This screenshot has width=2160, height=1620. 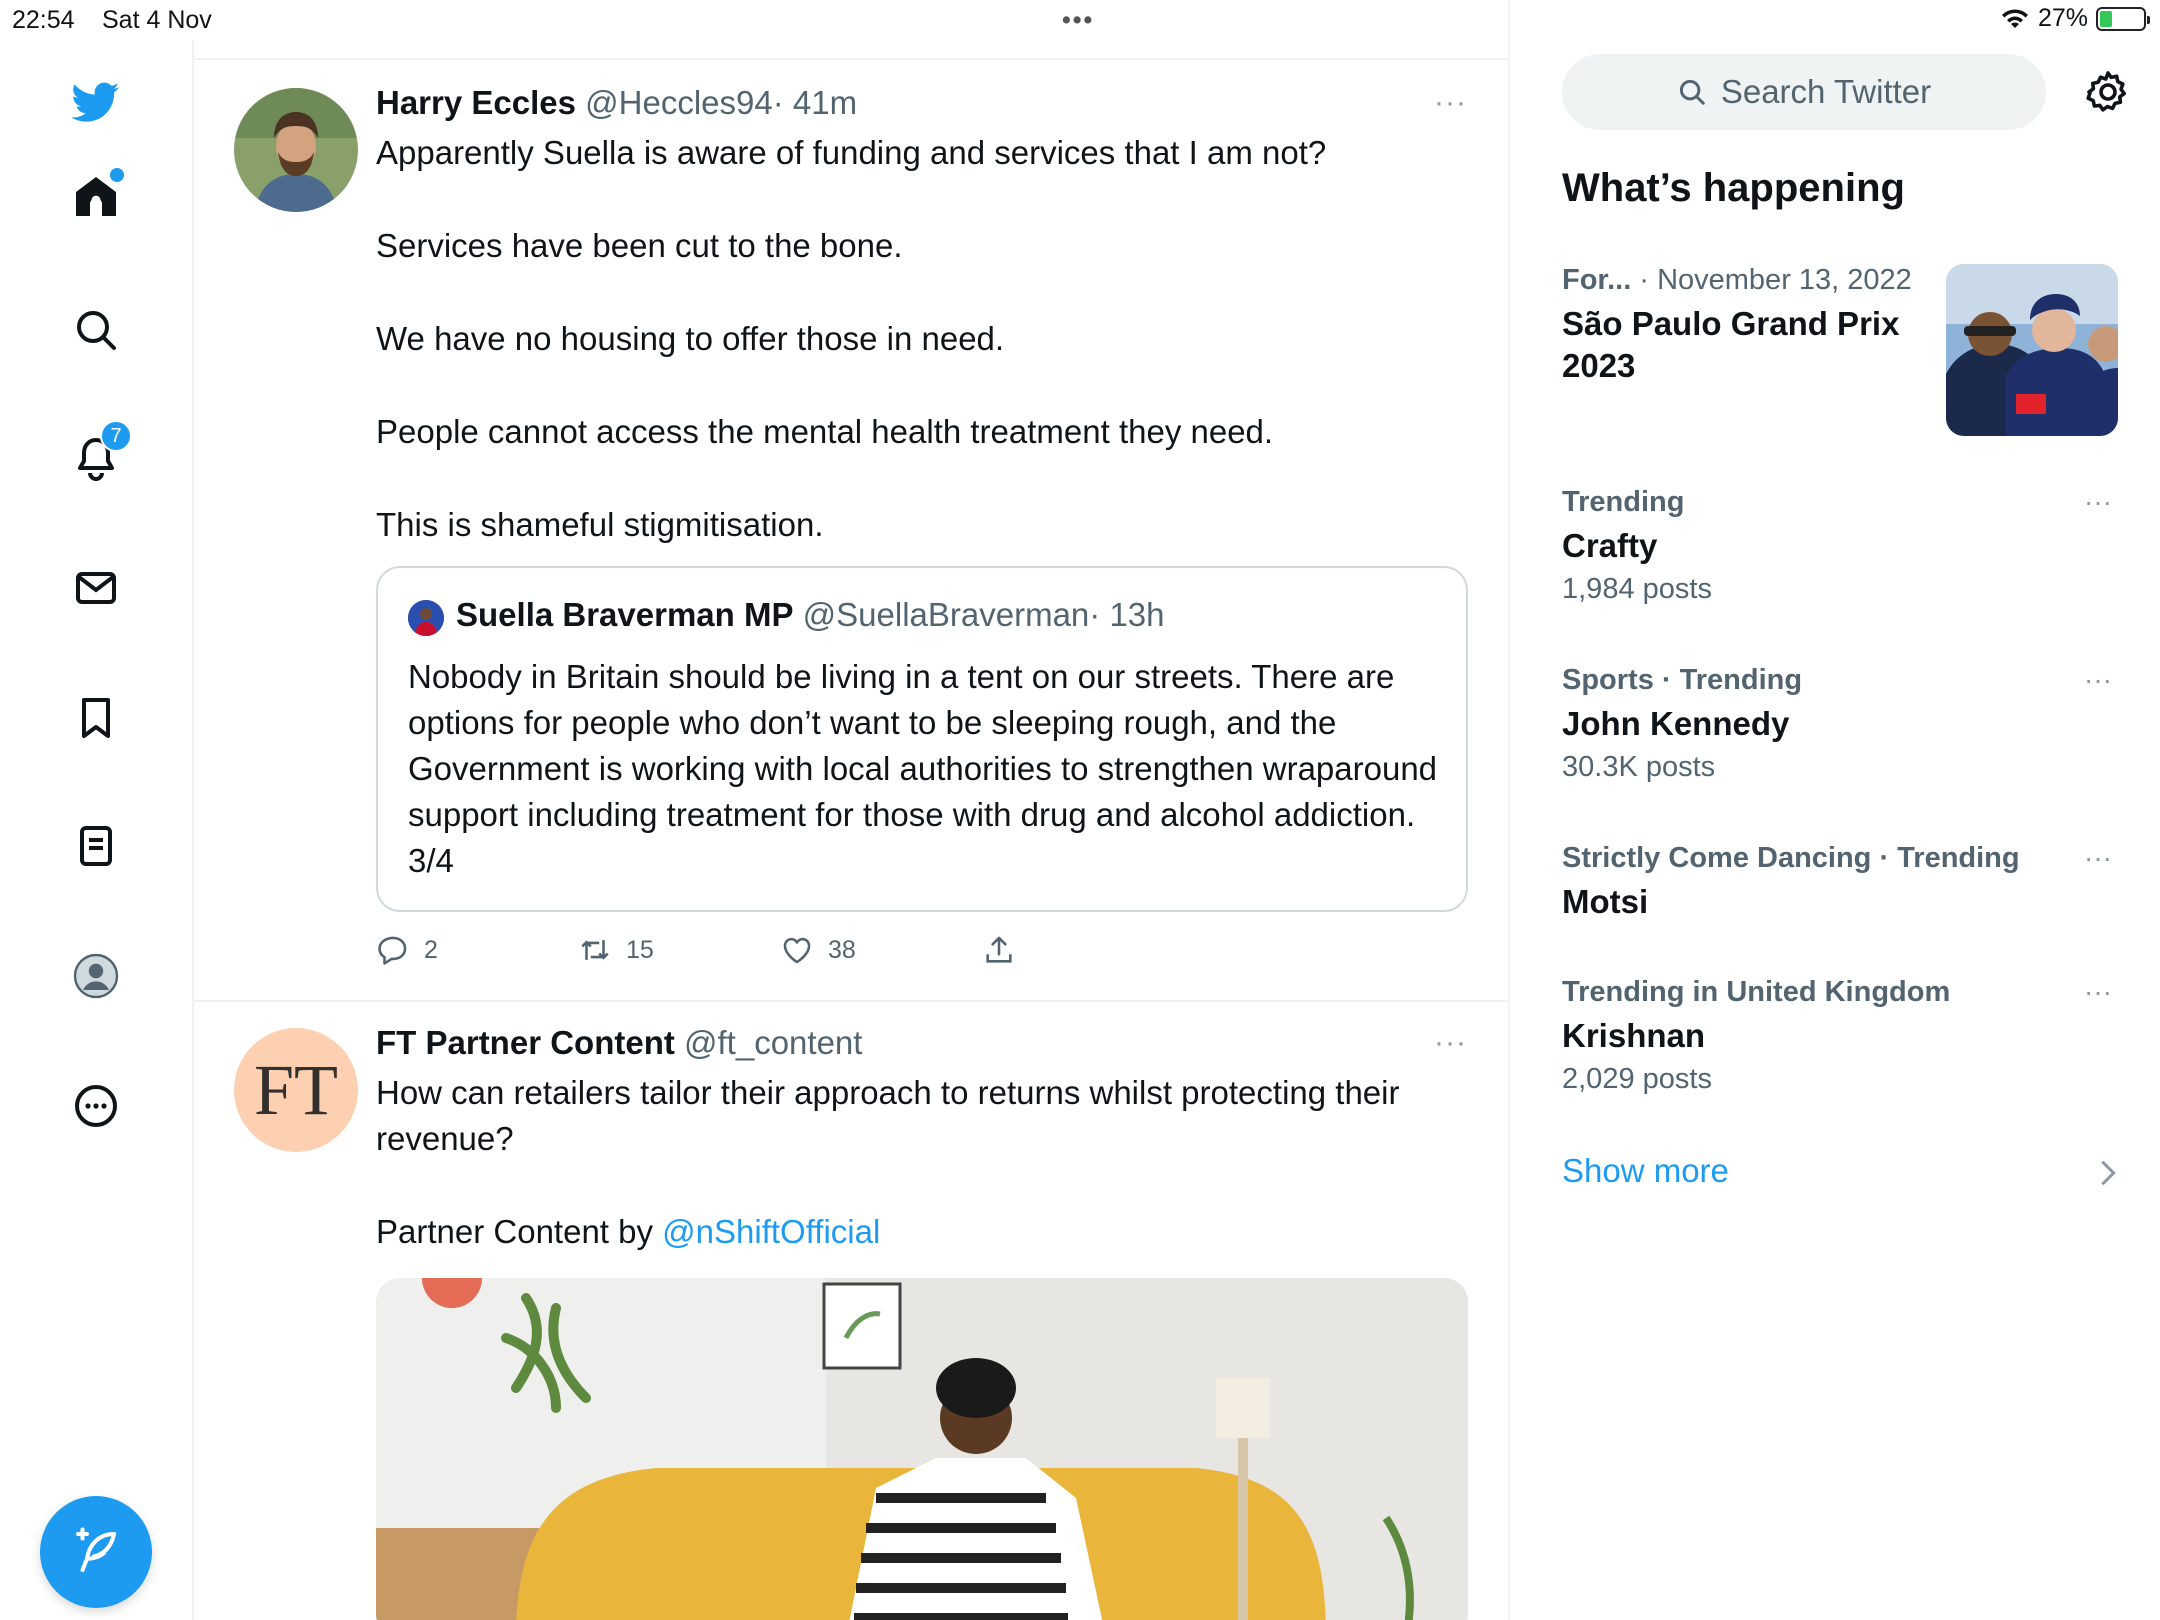 I want to click on nav-more, so click(x=96, y=1106).